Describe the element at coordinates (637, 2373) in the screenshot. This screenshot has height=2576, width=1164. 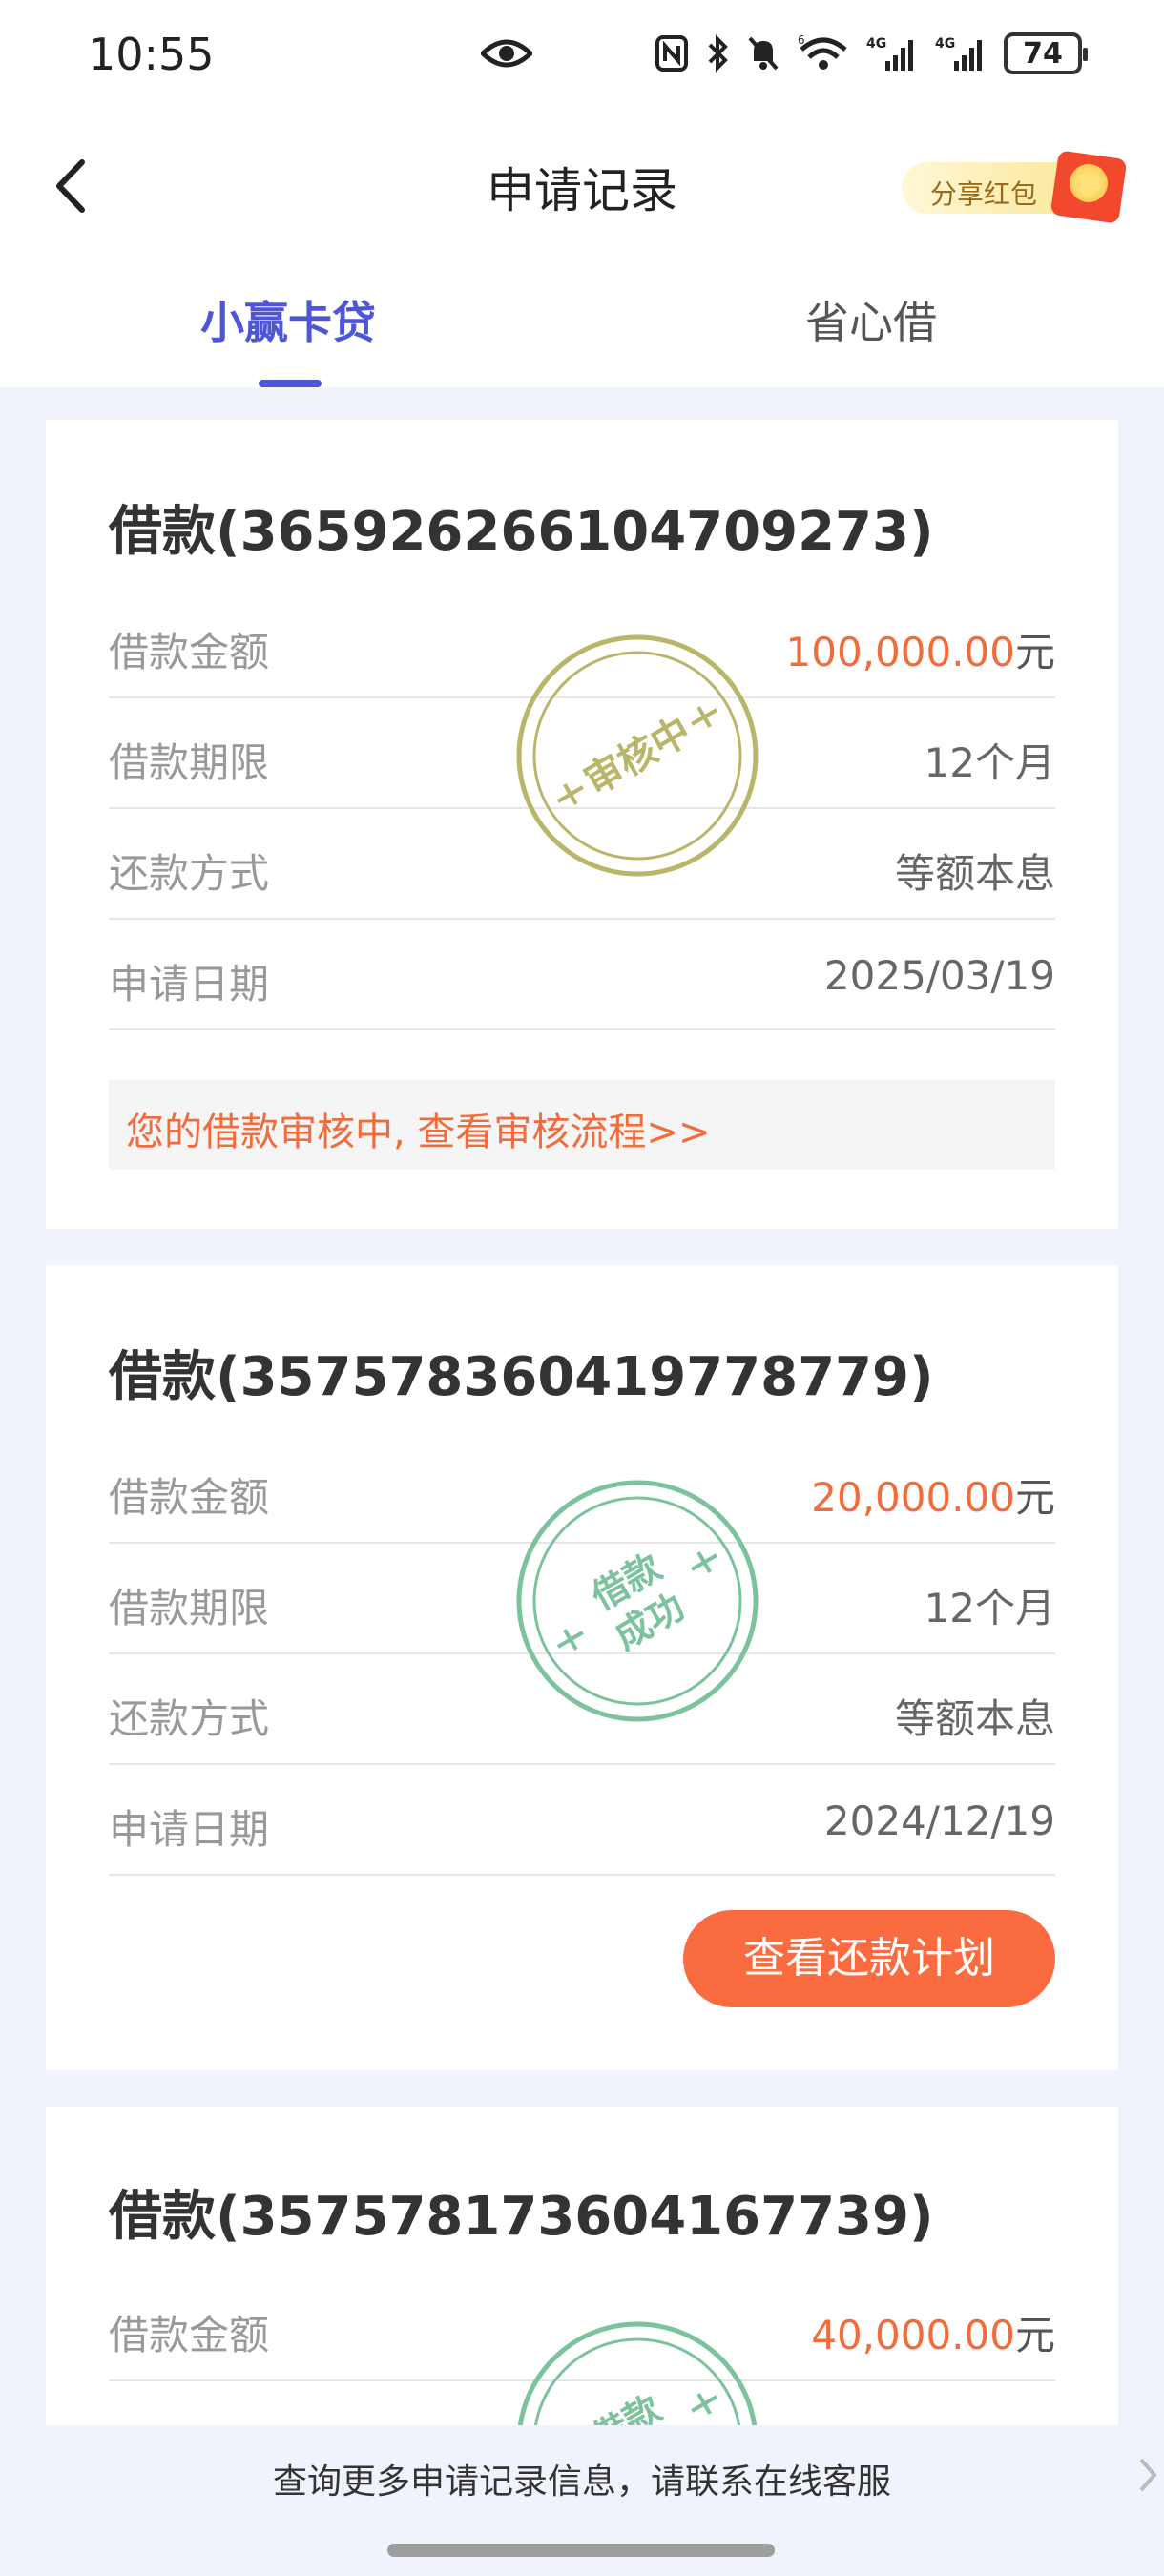
I see `loan-success-stamp: 借款` at that location.